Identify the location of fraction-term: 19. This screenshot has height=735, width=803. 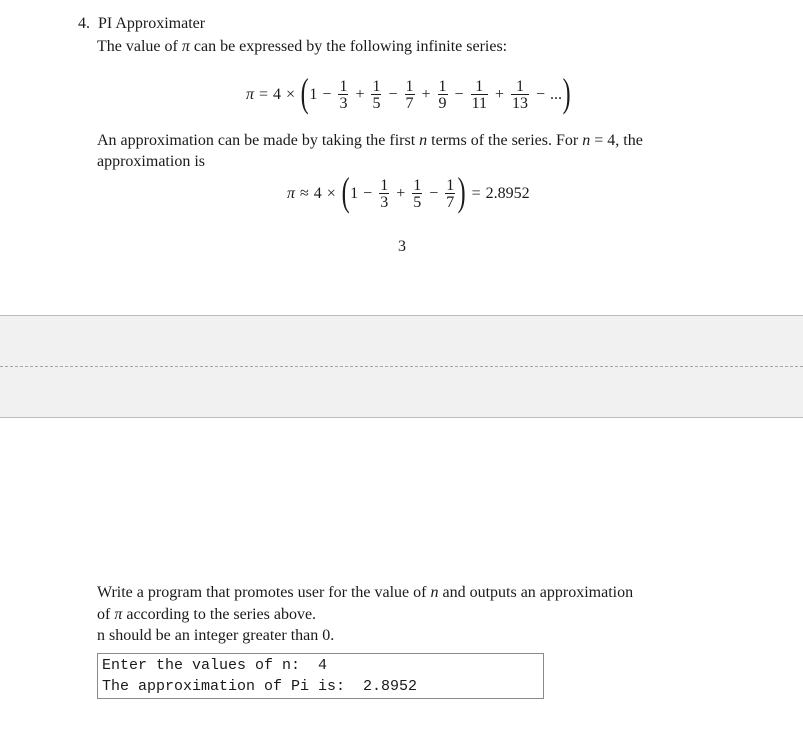
(442, 94).